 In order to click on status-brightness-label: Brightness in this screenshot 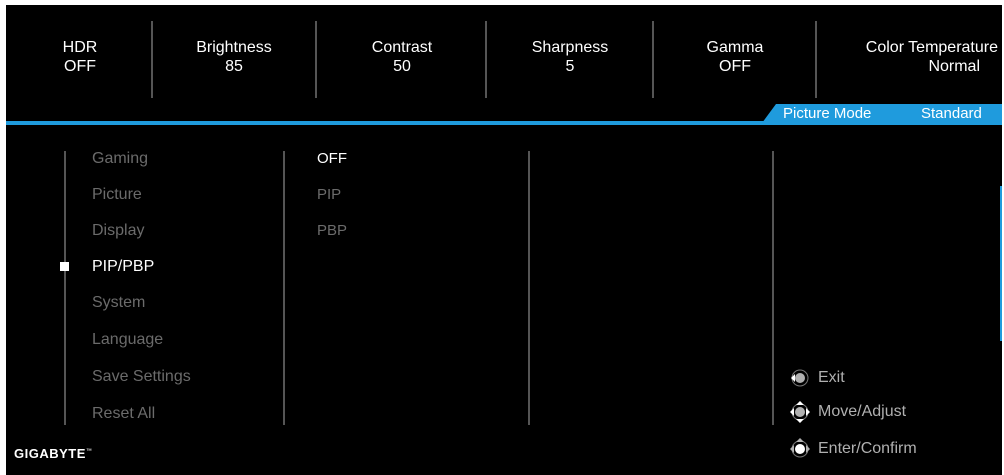, I will do `click(234, 47)`.